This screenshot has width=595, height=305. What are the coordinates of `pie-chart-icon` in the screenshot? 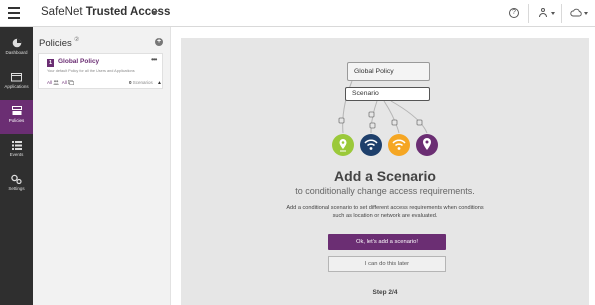 It's located at (16, 43).